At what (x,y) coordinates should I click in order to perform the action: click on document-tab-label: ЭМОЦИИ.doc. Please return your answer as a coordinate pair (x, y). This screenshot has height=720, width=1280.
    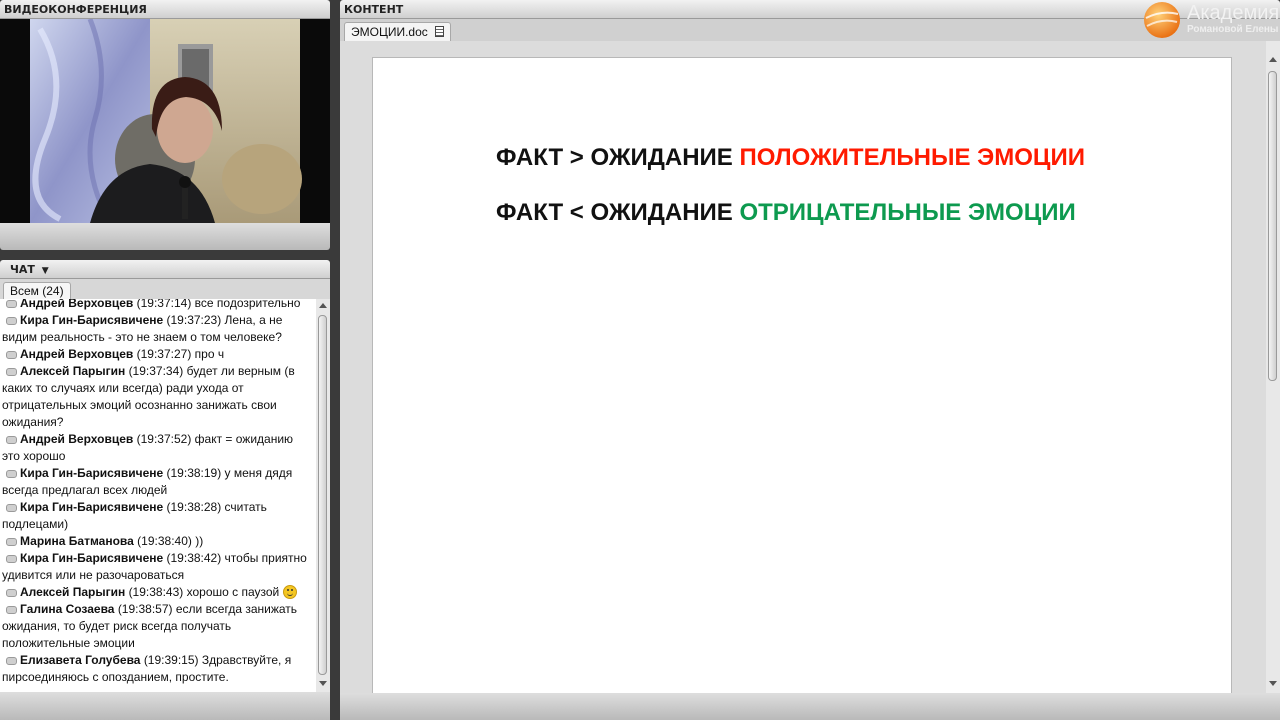
    Looking at the image, I should click on (389, 32).